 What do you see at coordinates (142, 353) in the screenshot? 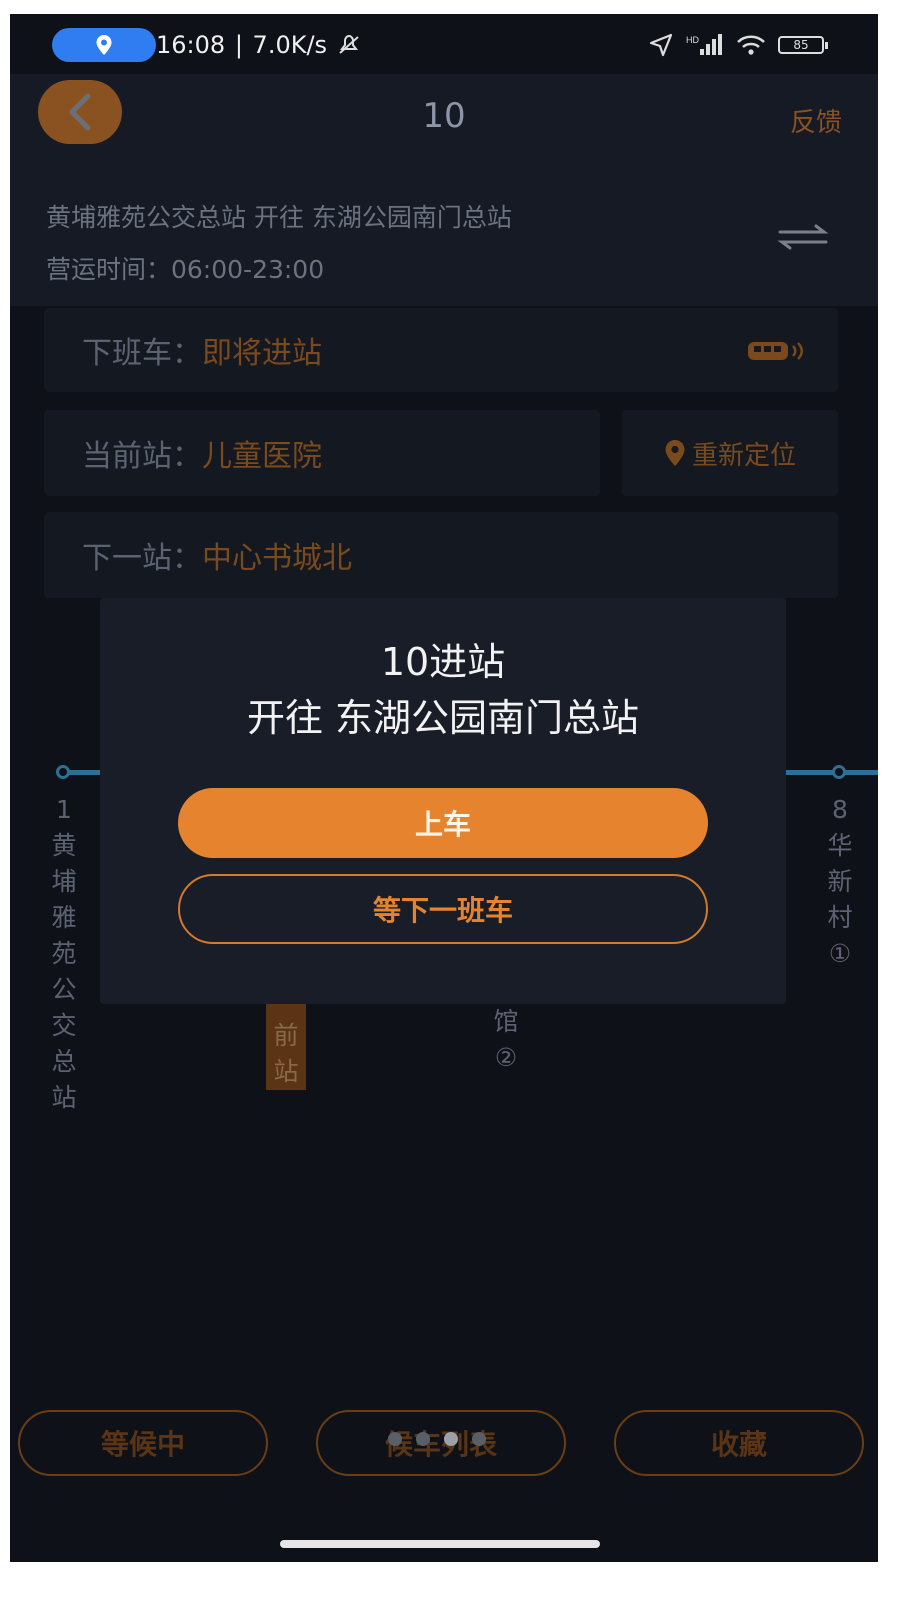
I see `next-bus-label: 下班车：` at bounding box center [142, 353].